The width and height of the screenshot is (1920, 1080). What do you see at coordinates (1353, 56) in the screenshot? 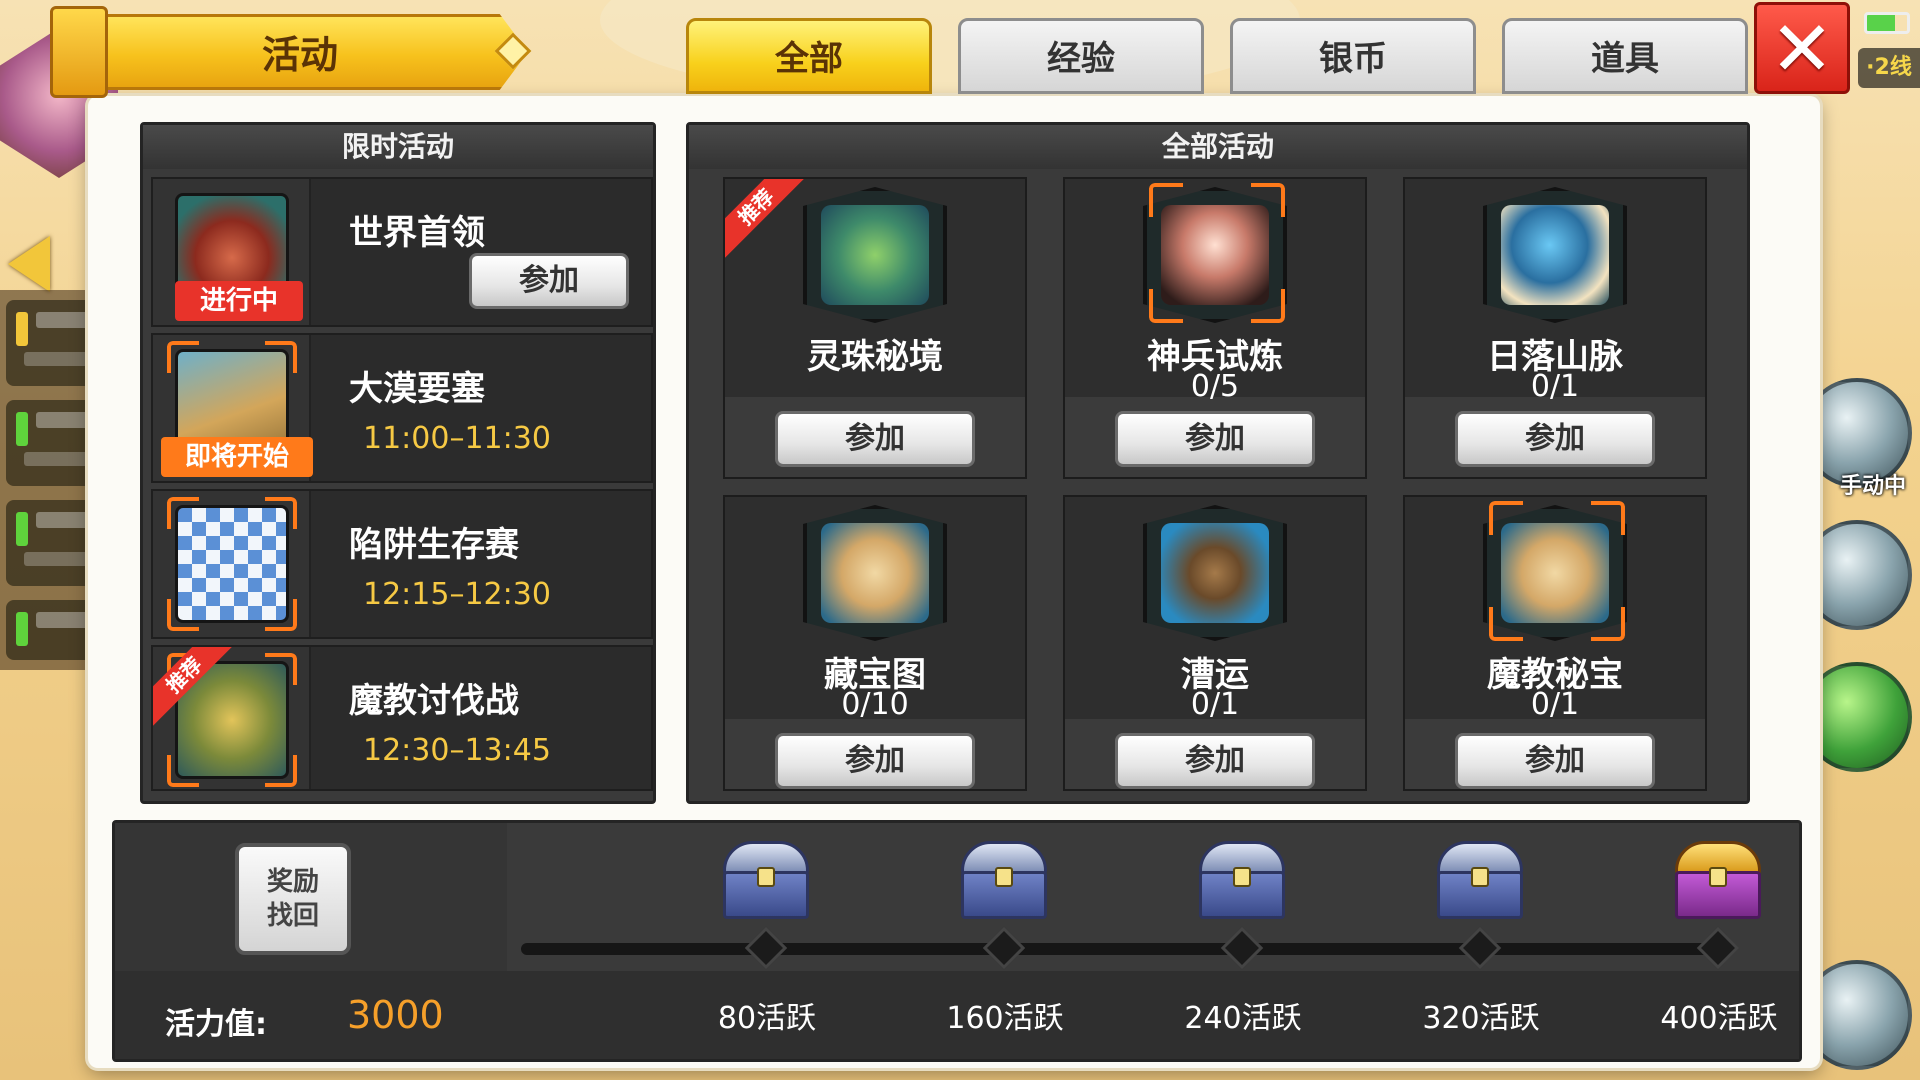
I see `tab-silver: 银币` at bounding box center [1353, 56].